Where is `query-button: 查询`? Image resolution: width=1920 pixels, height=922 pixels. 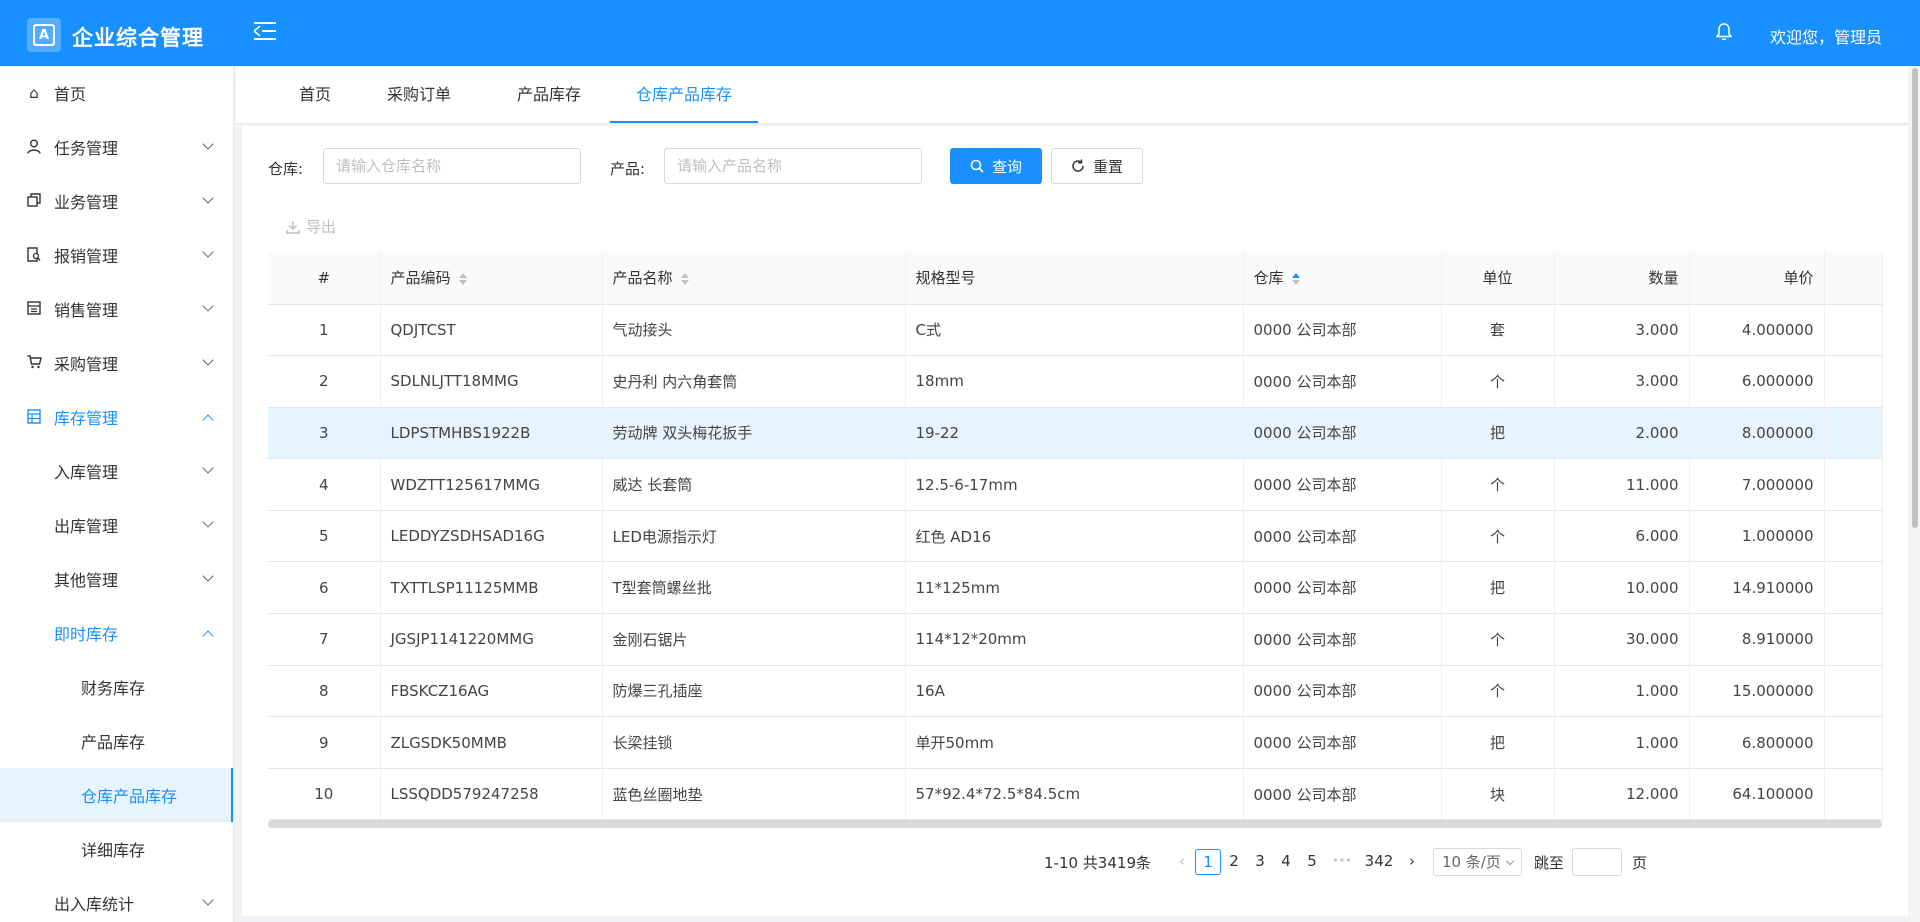
query-button: 查询 is located at coordinates (996, 166).